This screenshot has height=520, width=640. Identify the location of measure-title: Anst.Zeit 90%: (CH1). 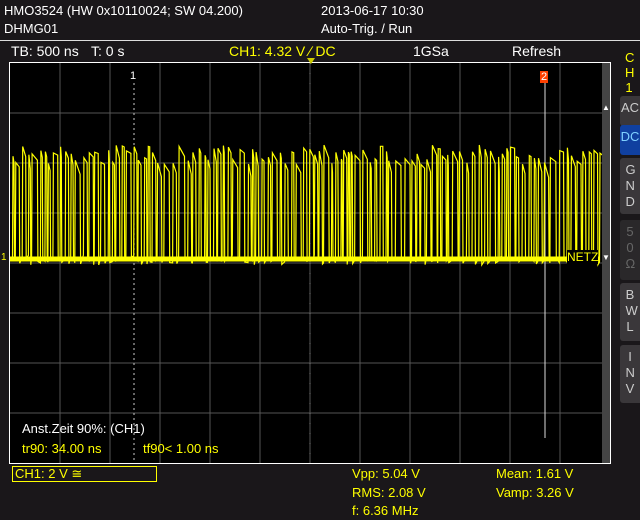
(83, 428).